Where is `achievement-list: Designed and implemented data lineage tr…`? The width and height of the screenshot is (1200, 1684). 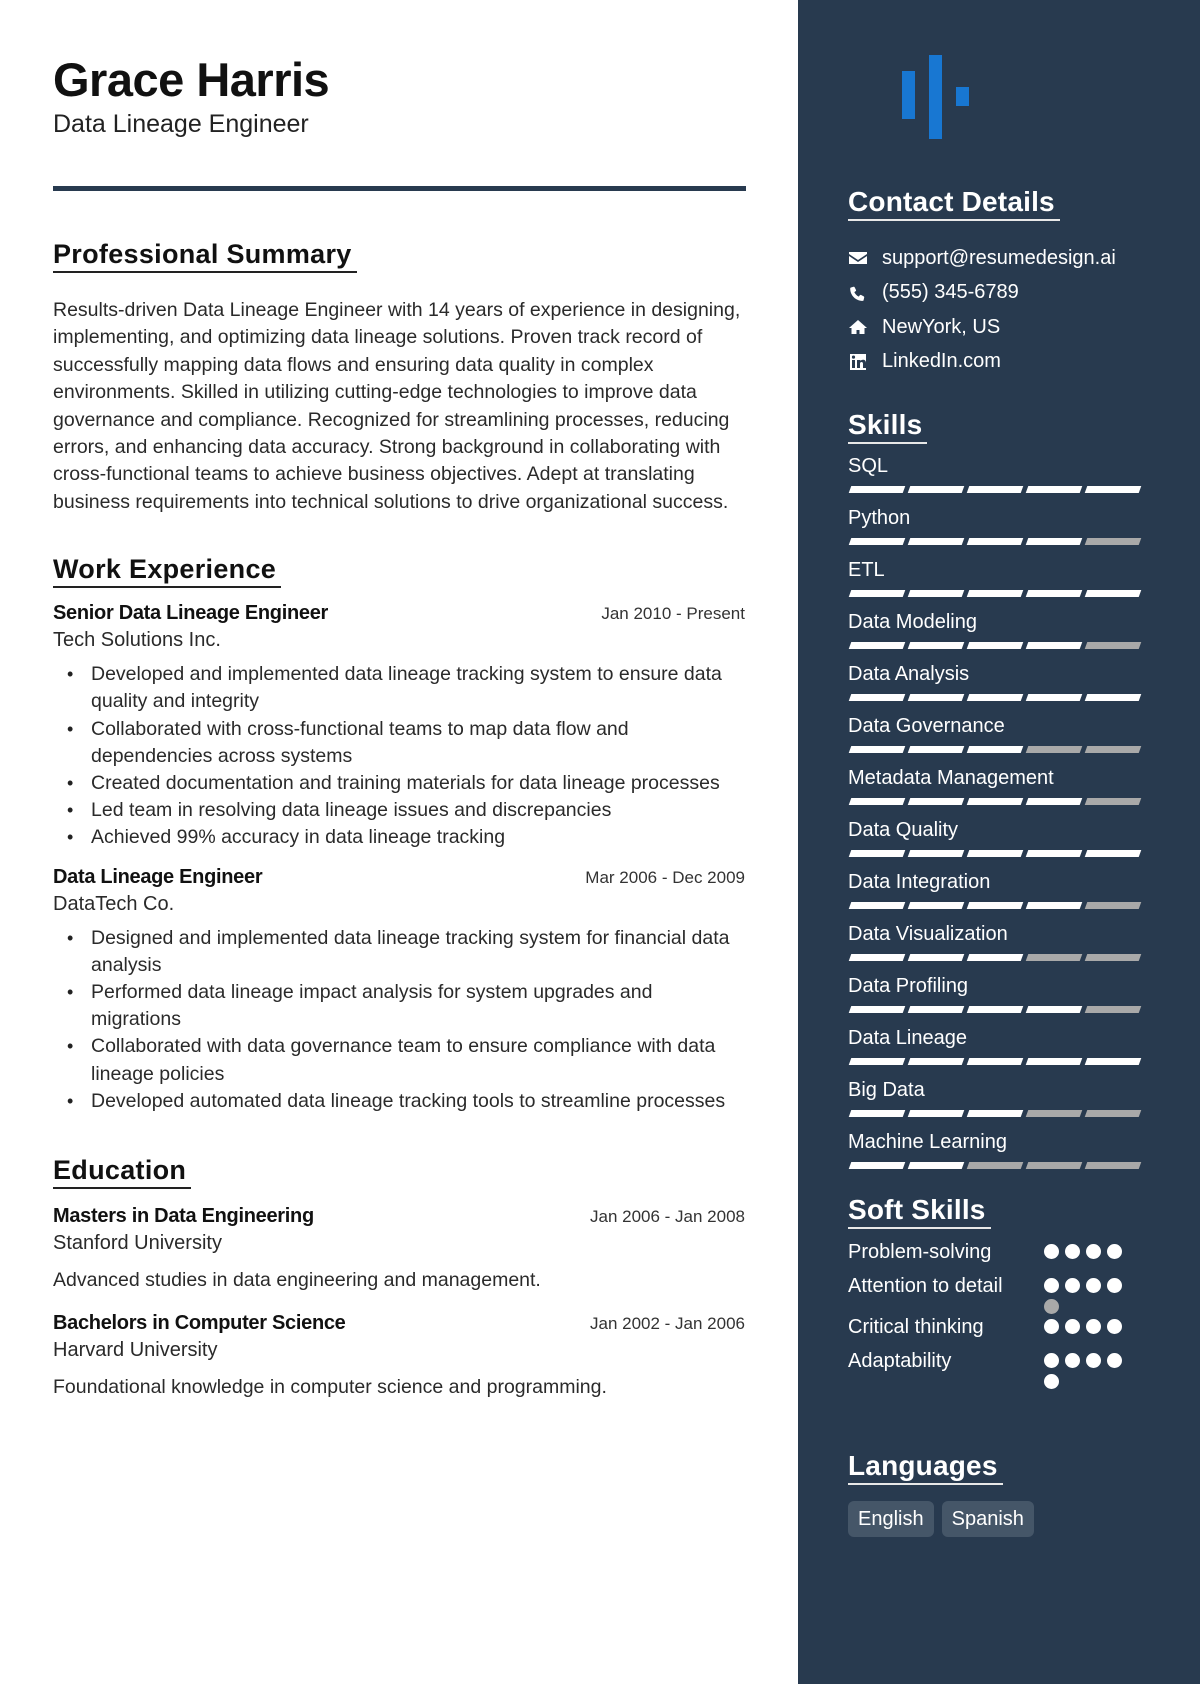 achievement-list: Designed and implemented data lineage tr… is located at coordinates (399, 1020).